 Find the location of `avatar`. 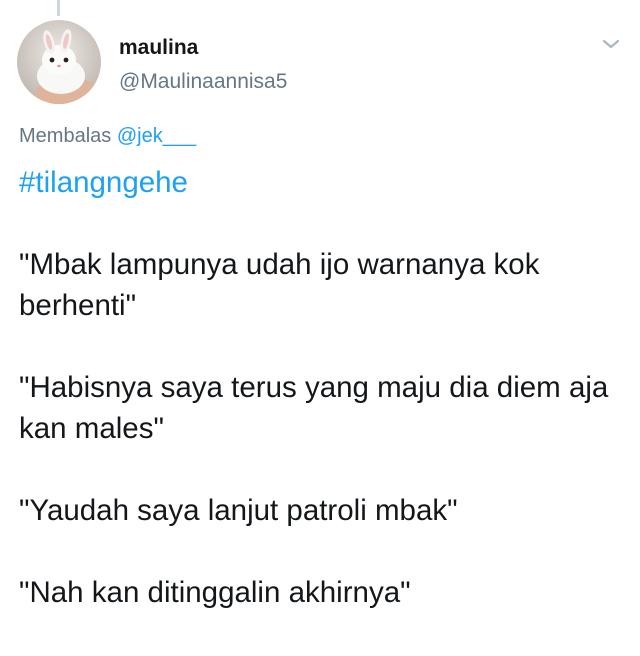

avatar is located at coordinates (59, 62).